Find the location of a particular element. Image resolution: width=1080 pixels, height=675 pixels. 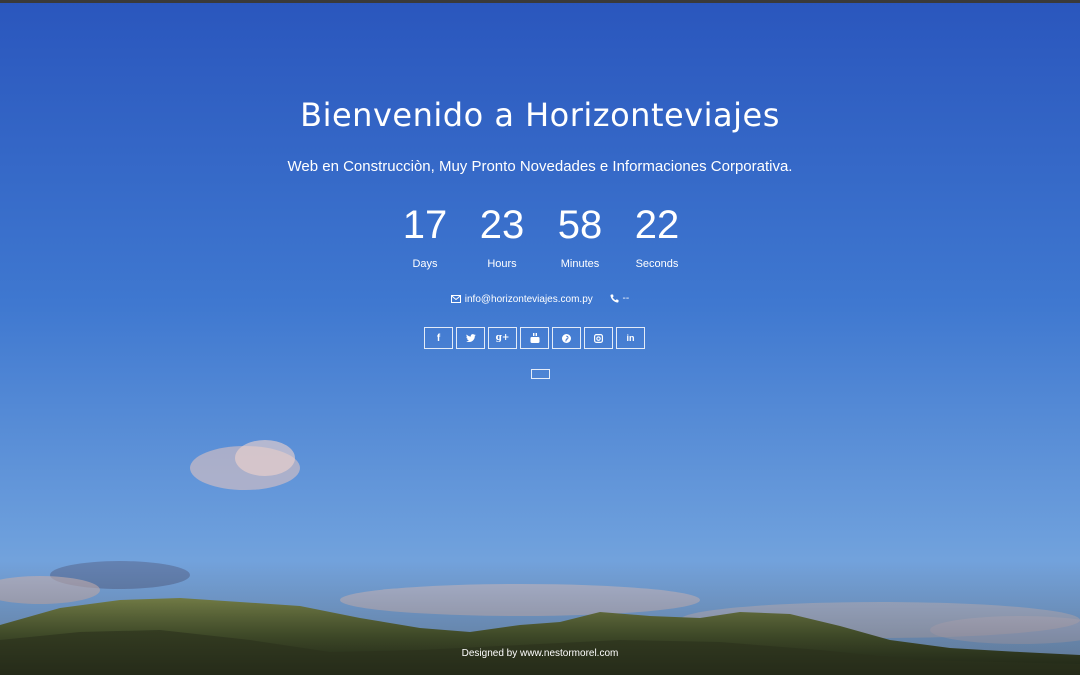

twitter-button is located at coordinates (470, 338).